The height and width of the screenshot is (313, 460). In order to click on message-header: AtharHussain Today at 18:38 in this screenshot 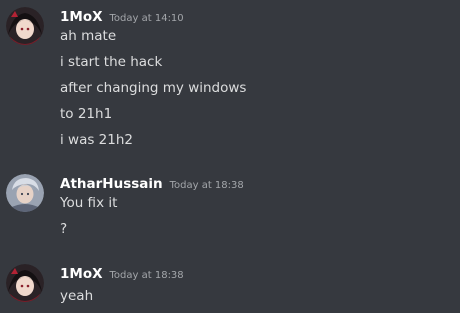, I will do `click(152, 184)`.